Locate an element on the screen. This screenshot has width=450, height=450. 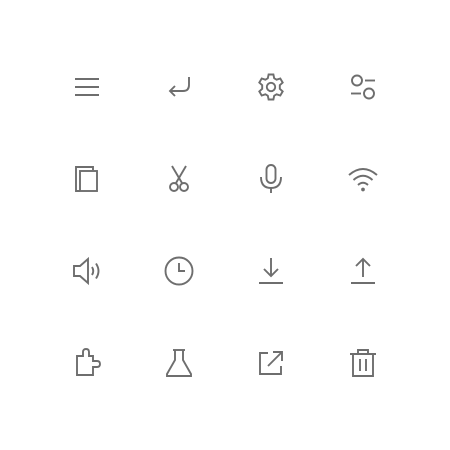
scissors-icon is located at coordinates (179, 179).